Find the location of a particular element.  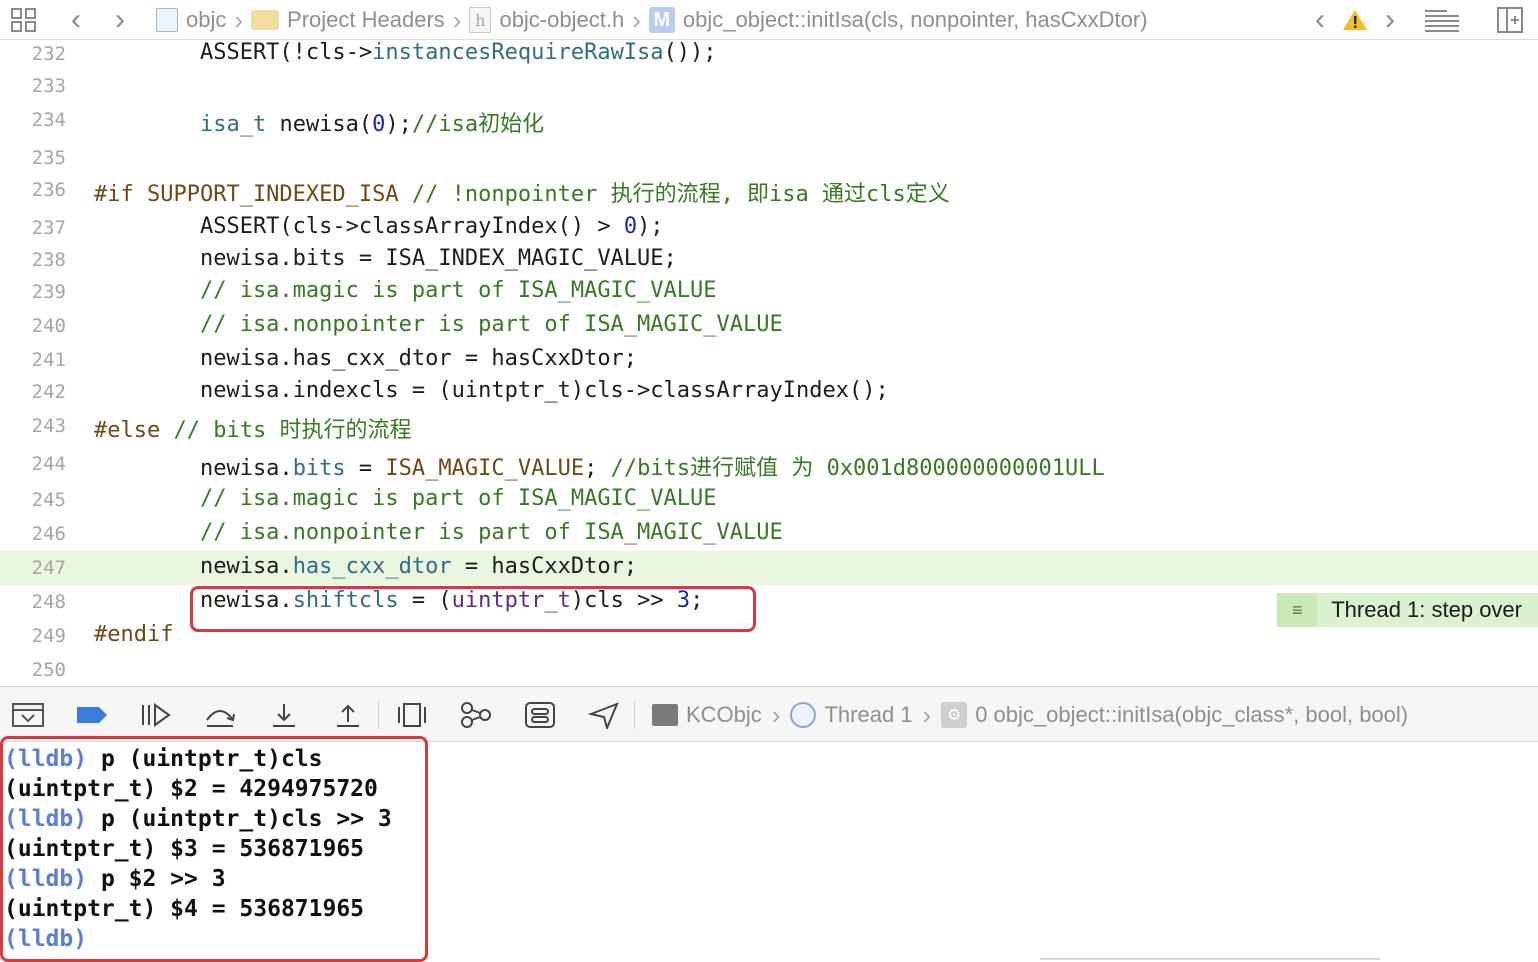

line-number: 243 is located at coordinates (33, 426).